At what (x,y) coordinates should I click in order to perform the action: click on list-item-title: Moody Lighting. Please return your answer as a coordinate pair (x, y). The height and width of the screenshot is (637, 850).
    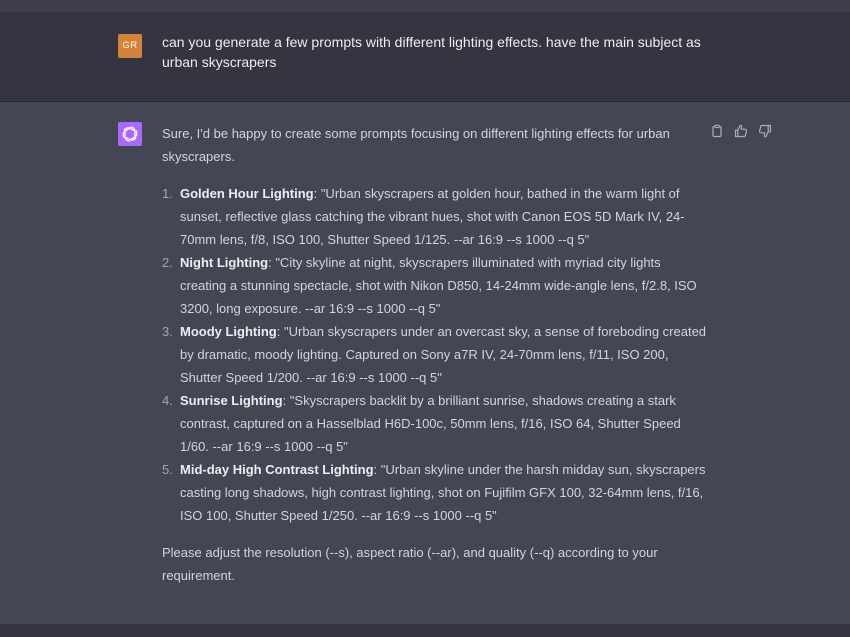
    Looking at the image, I should click on (228, 331).